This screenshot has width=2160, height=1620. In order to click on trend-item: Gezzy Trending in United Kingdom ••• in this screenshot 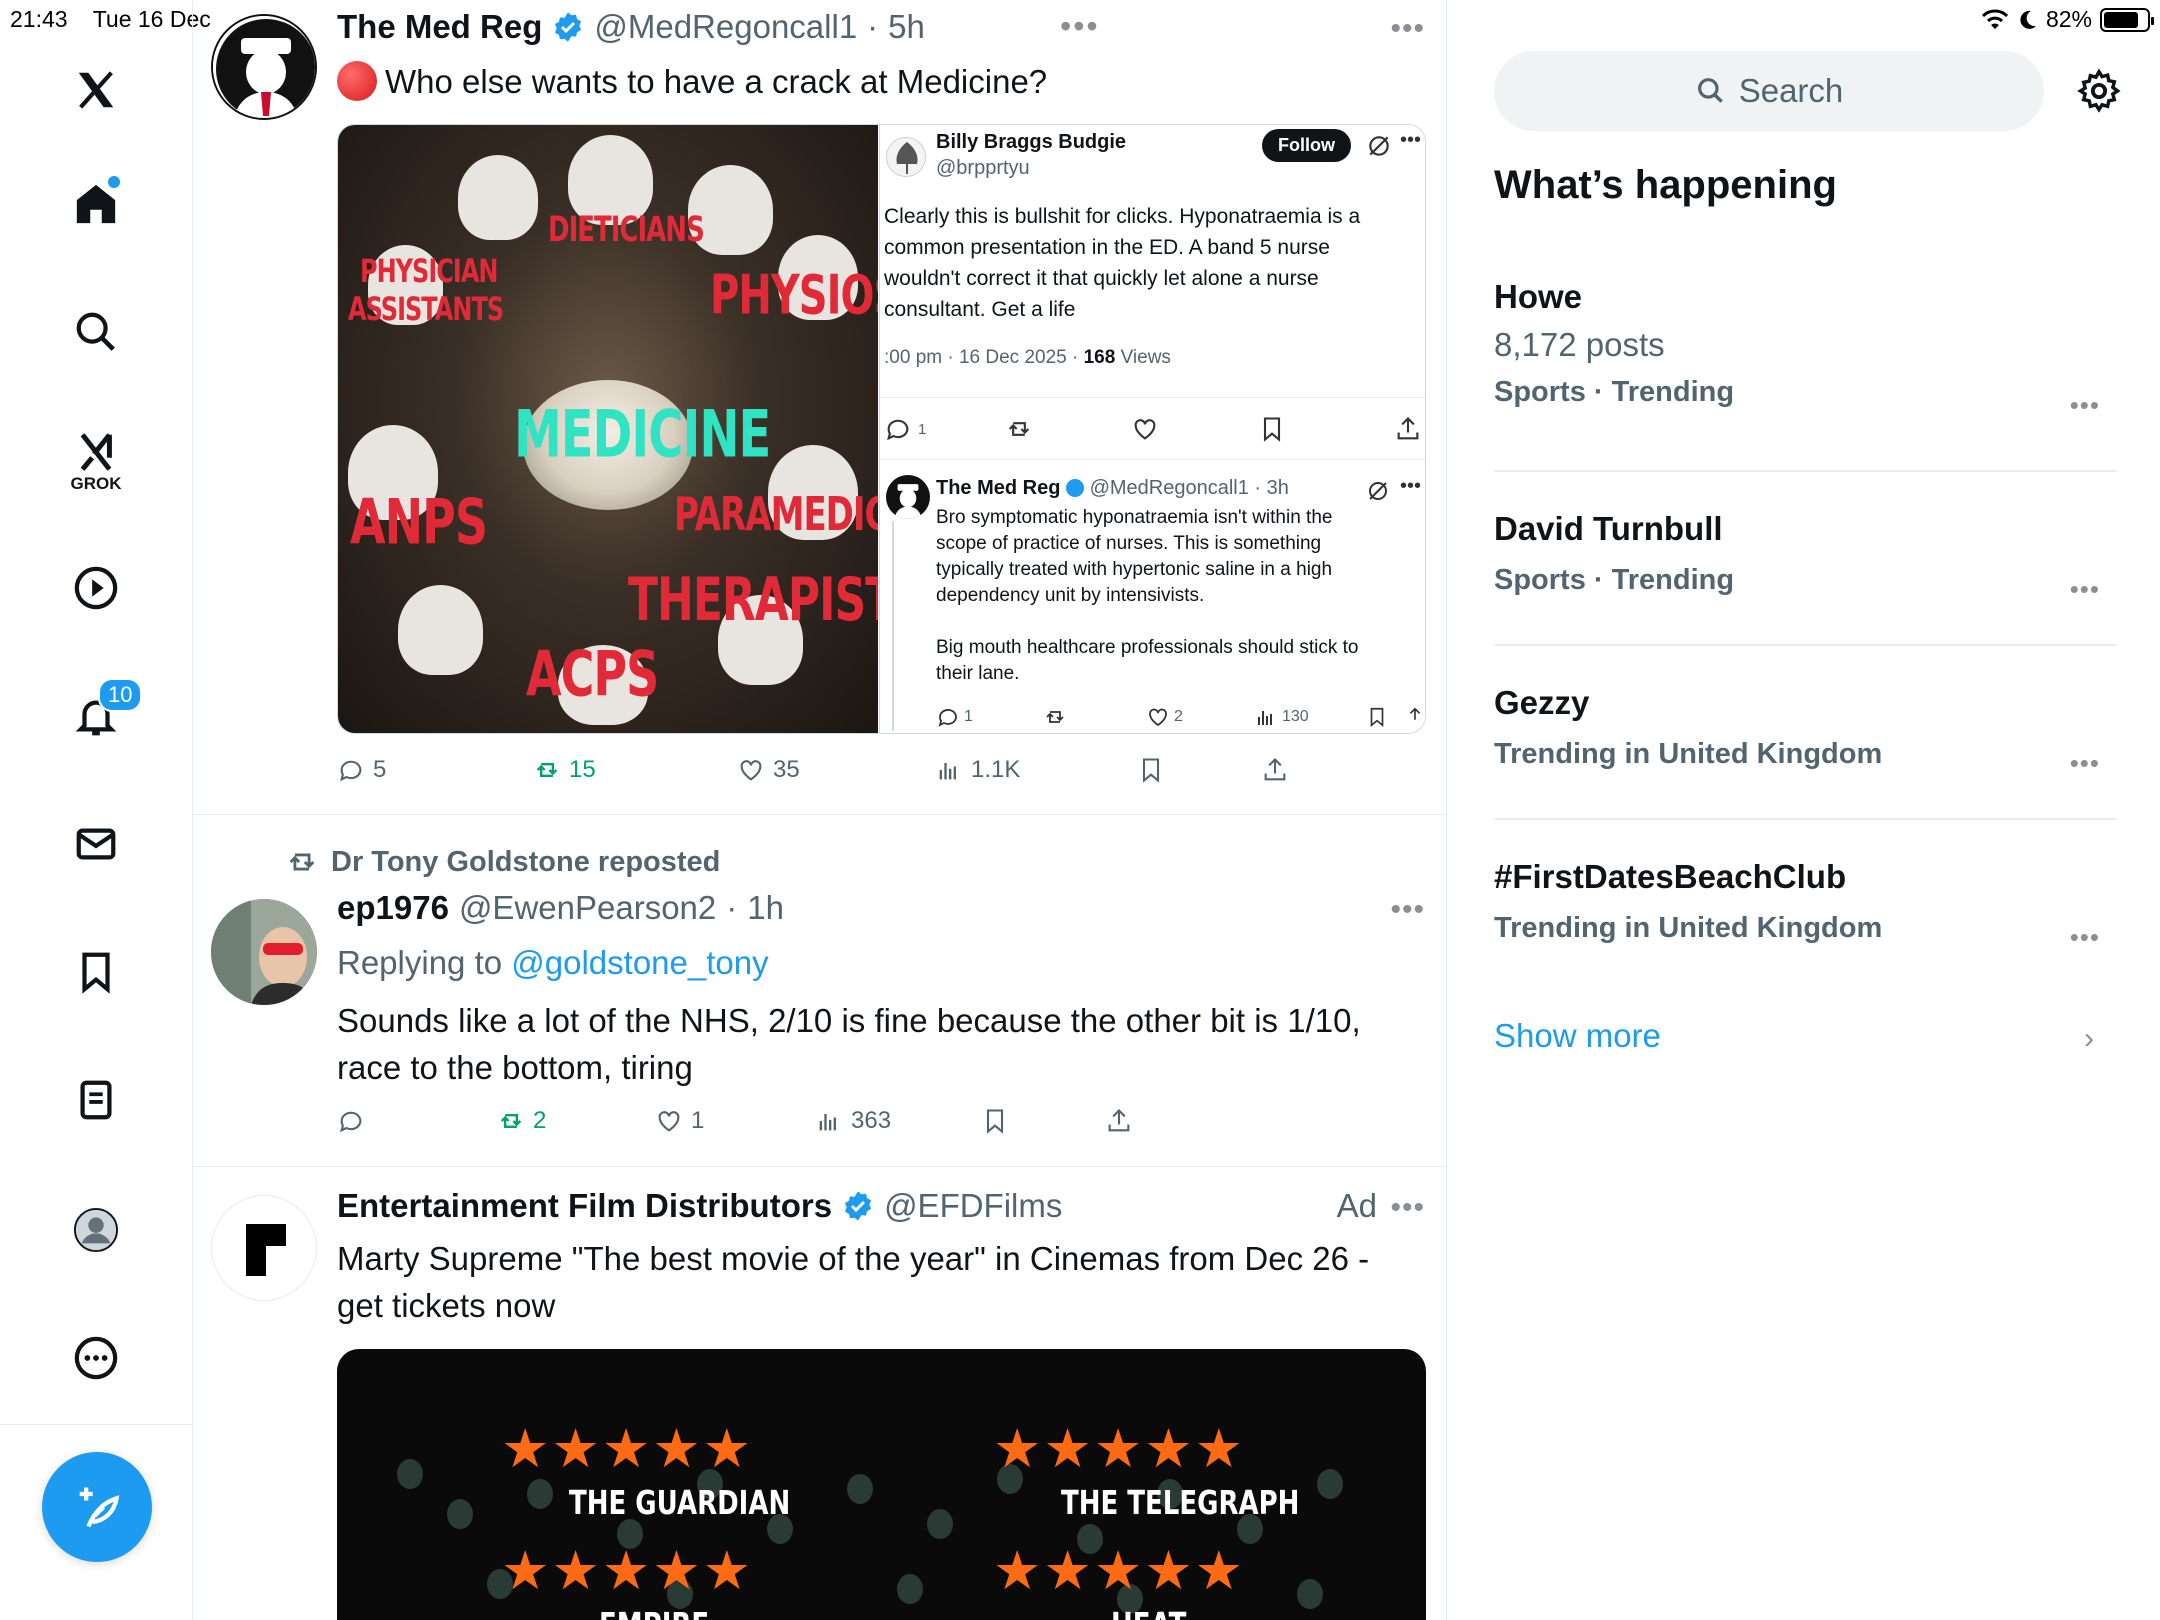, I will do `click(1805, 731)`.